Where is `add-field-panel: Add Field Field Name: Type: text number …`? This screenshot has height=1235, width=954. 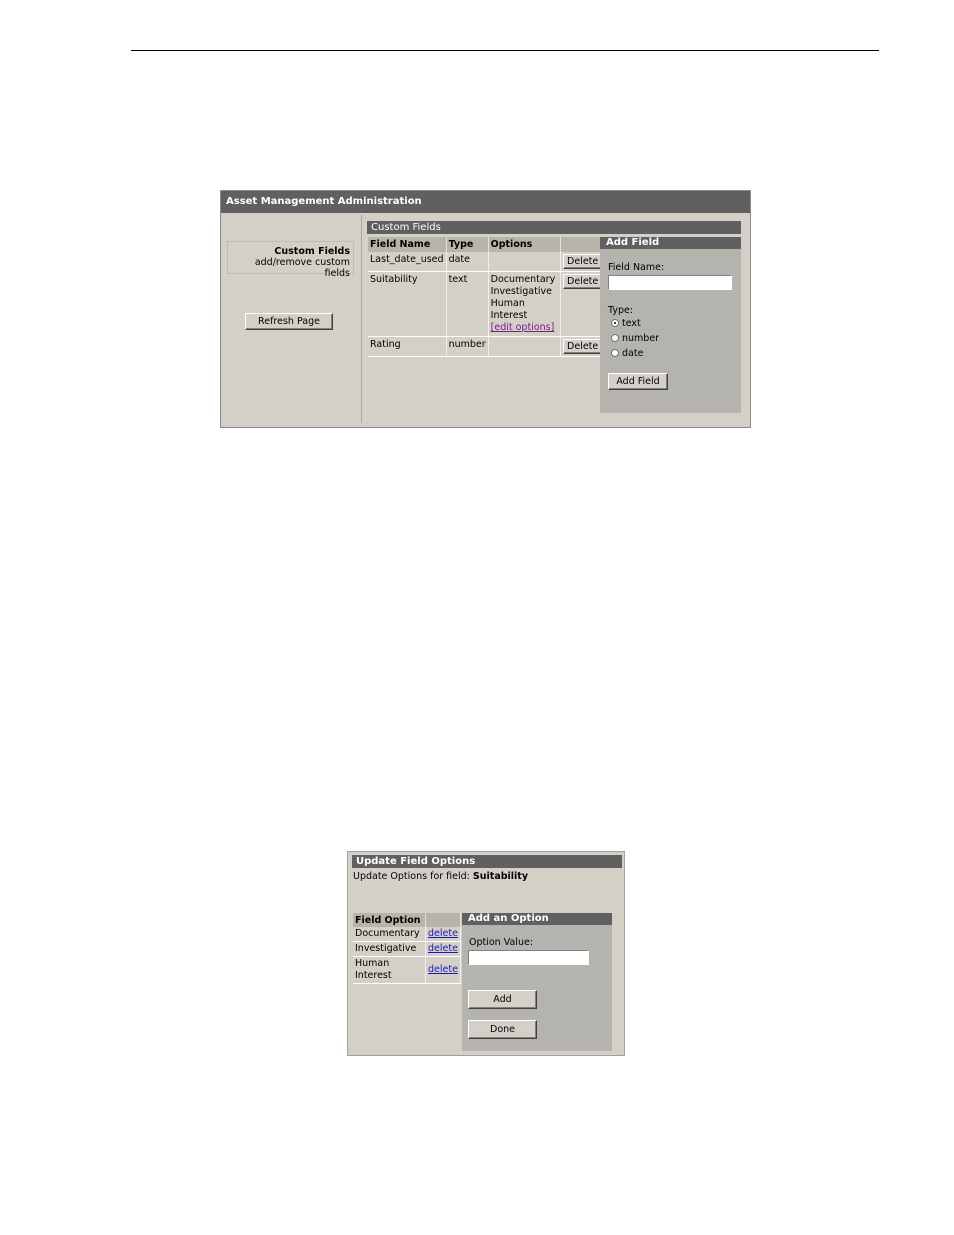
add-field-panel: Add Field Field Name: Type: text number … is located at coordinates (670, 325).